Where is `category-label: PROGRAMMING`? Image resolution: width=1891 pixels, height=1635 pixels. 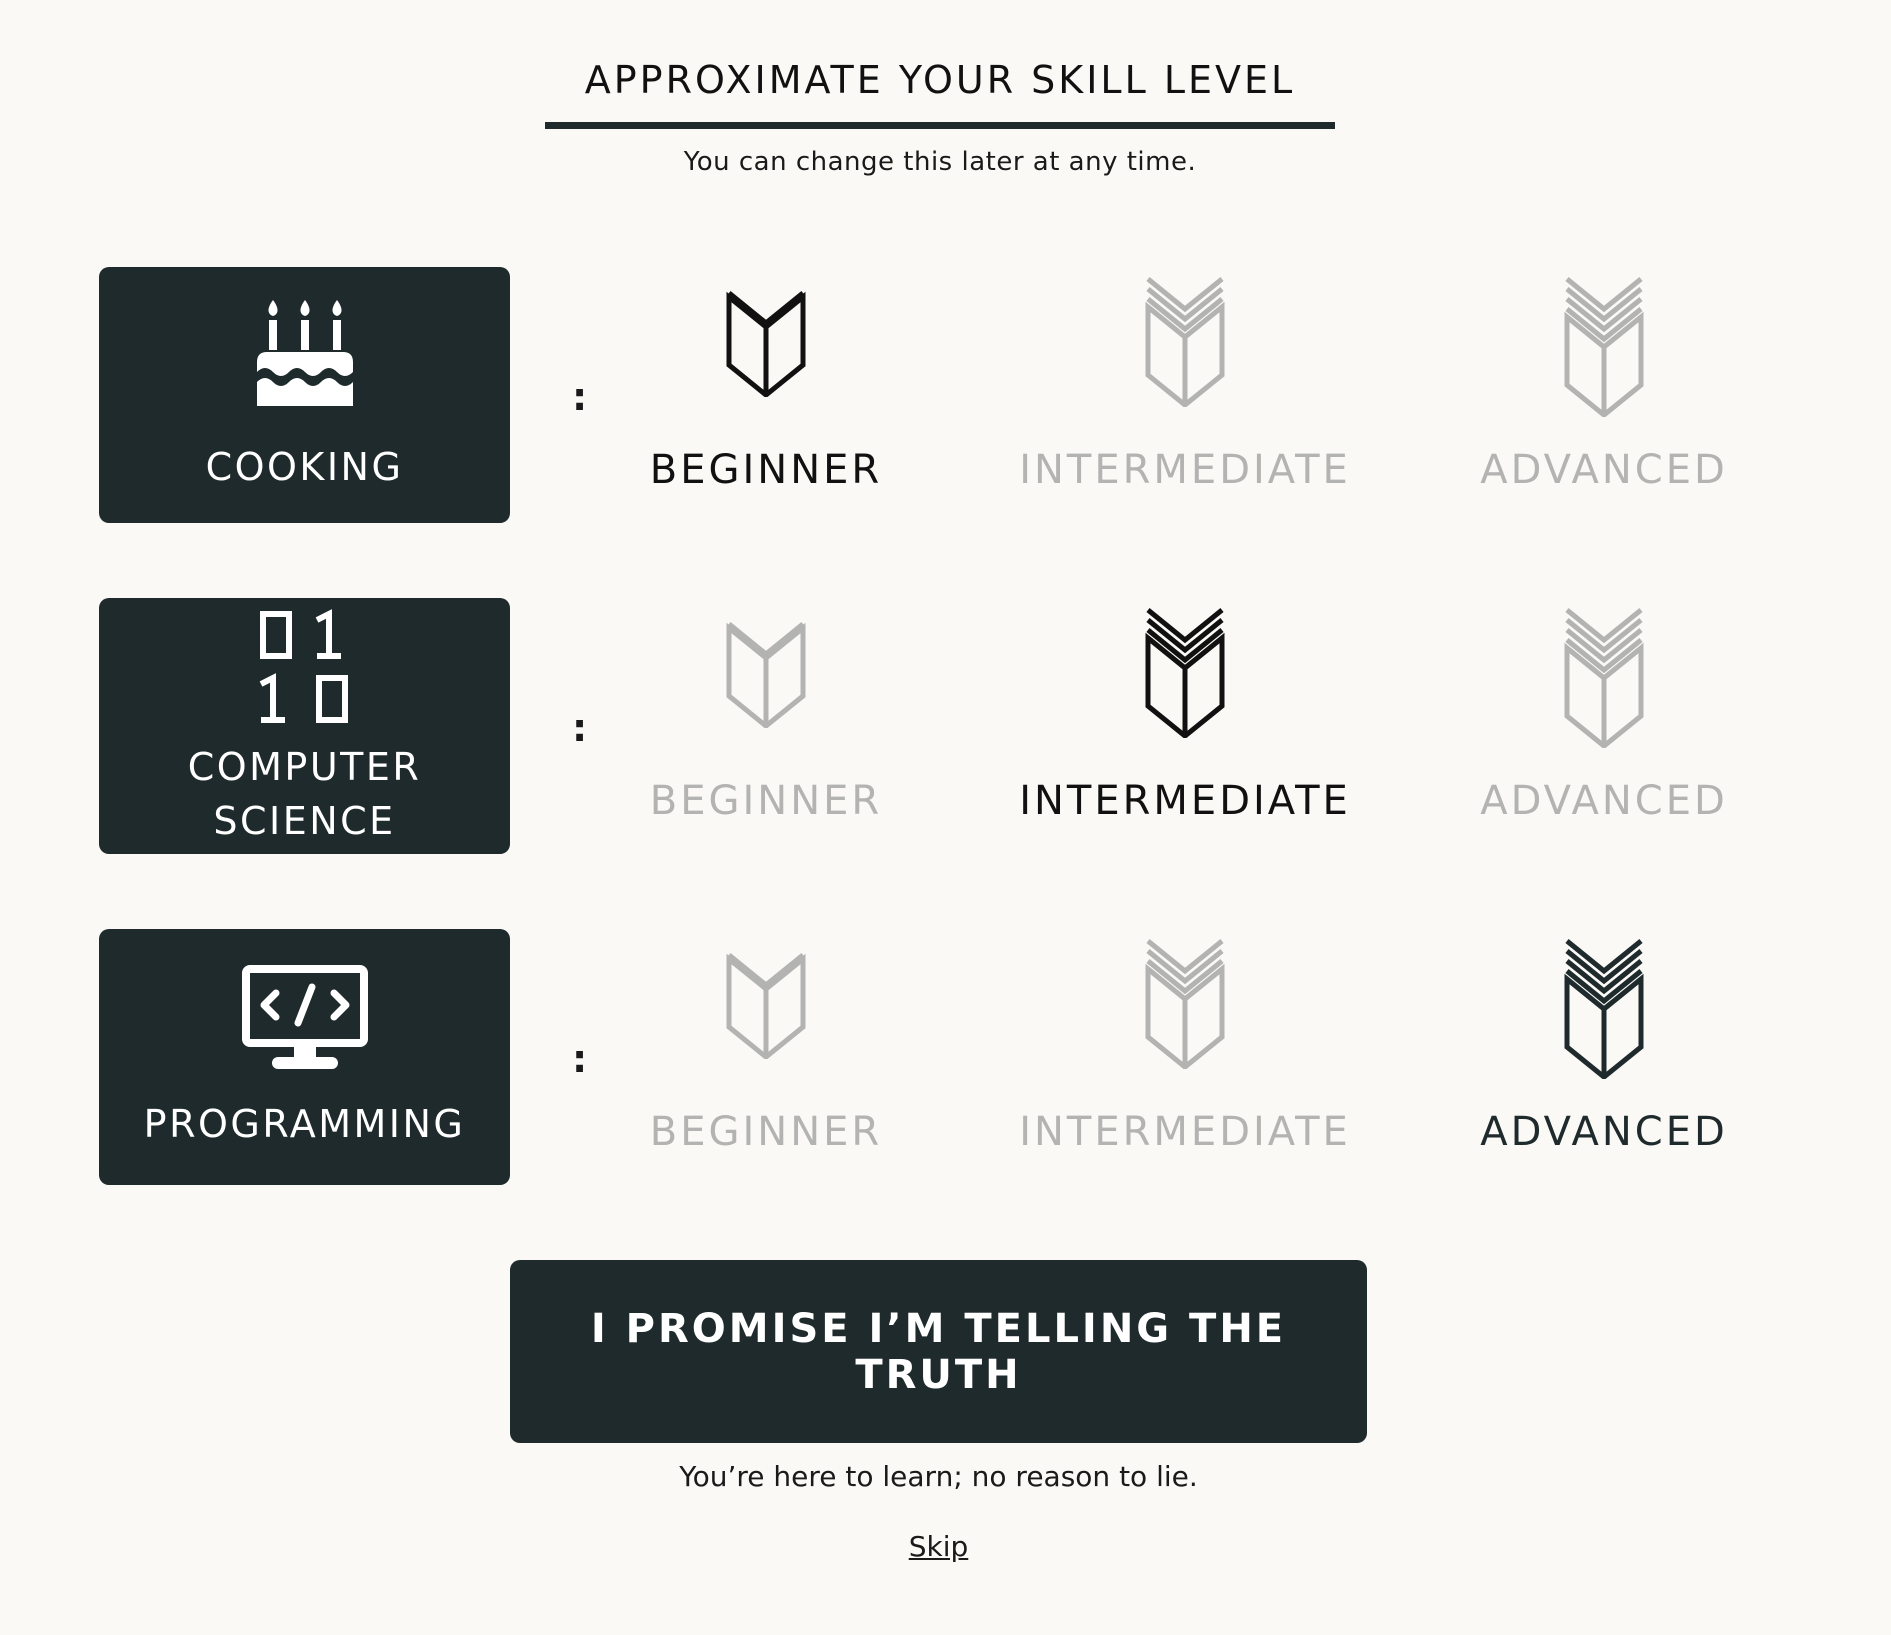 category-label: PROGRAMMING is located at coordinates (304, 1124).